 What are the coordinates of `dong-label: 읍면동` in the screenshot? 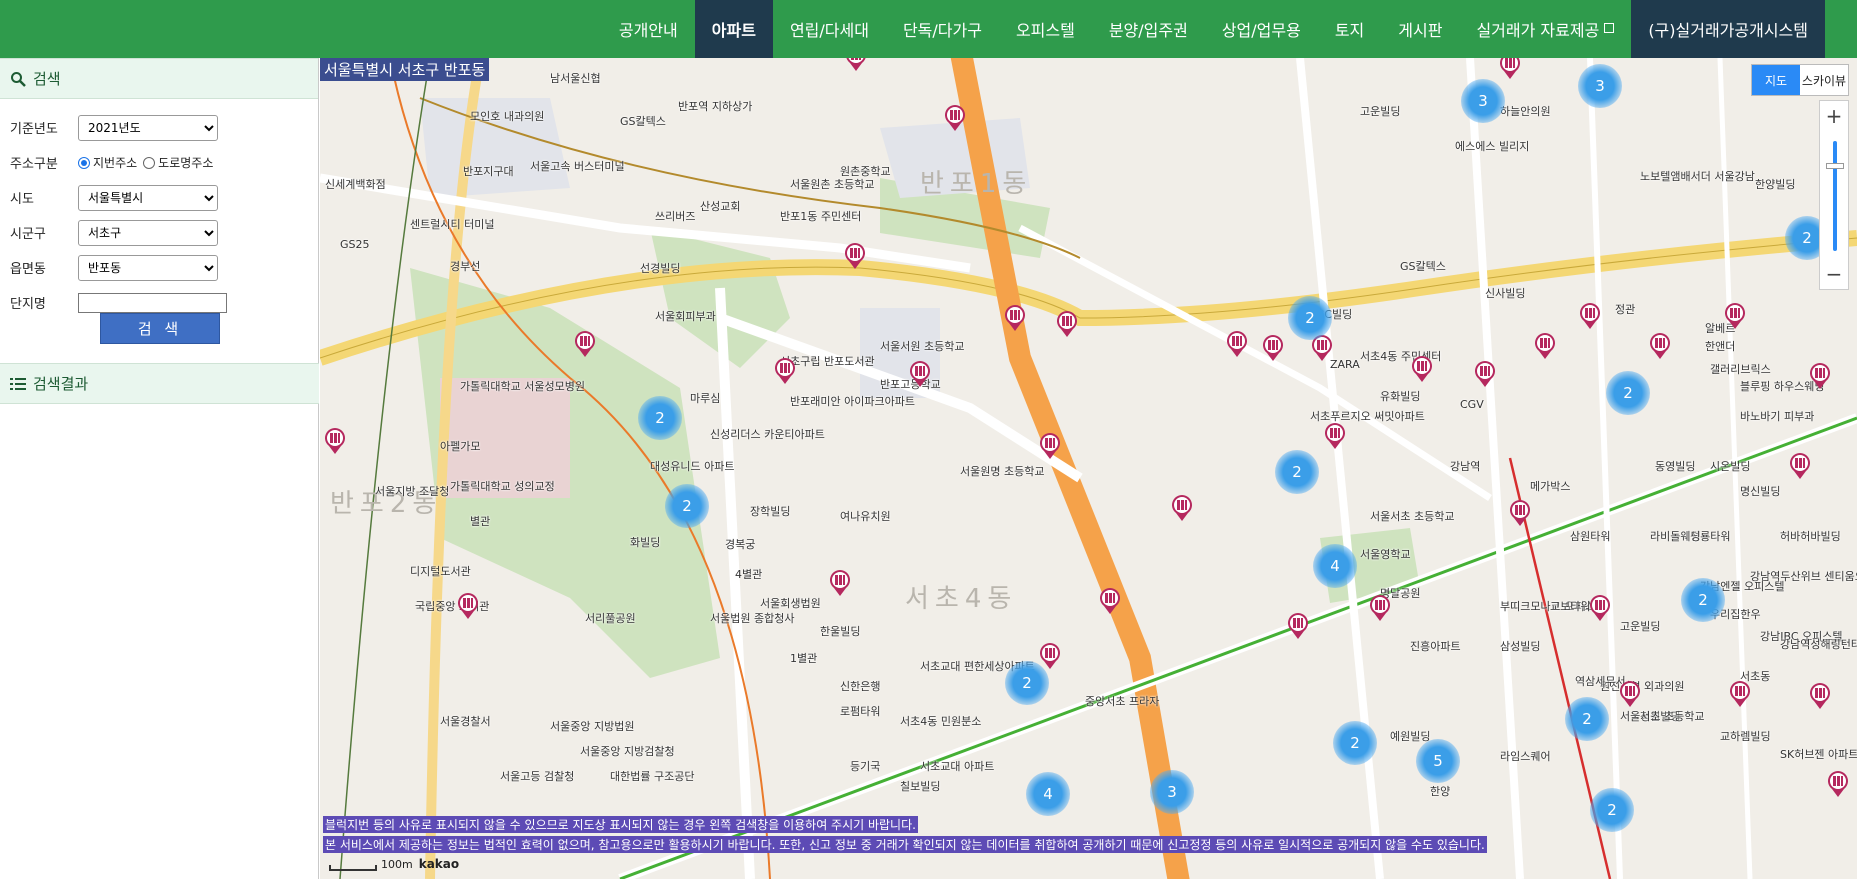 It's located at (28, 269).